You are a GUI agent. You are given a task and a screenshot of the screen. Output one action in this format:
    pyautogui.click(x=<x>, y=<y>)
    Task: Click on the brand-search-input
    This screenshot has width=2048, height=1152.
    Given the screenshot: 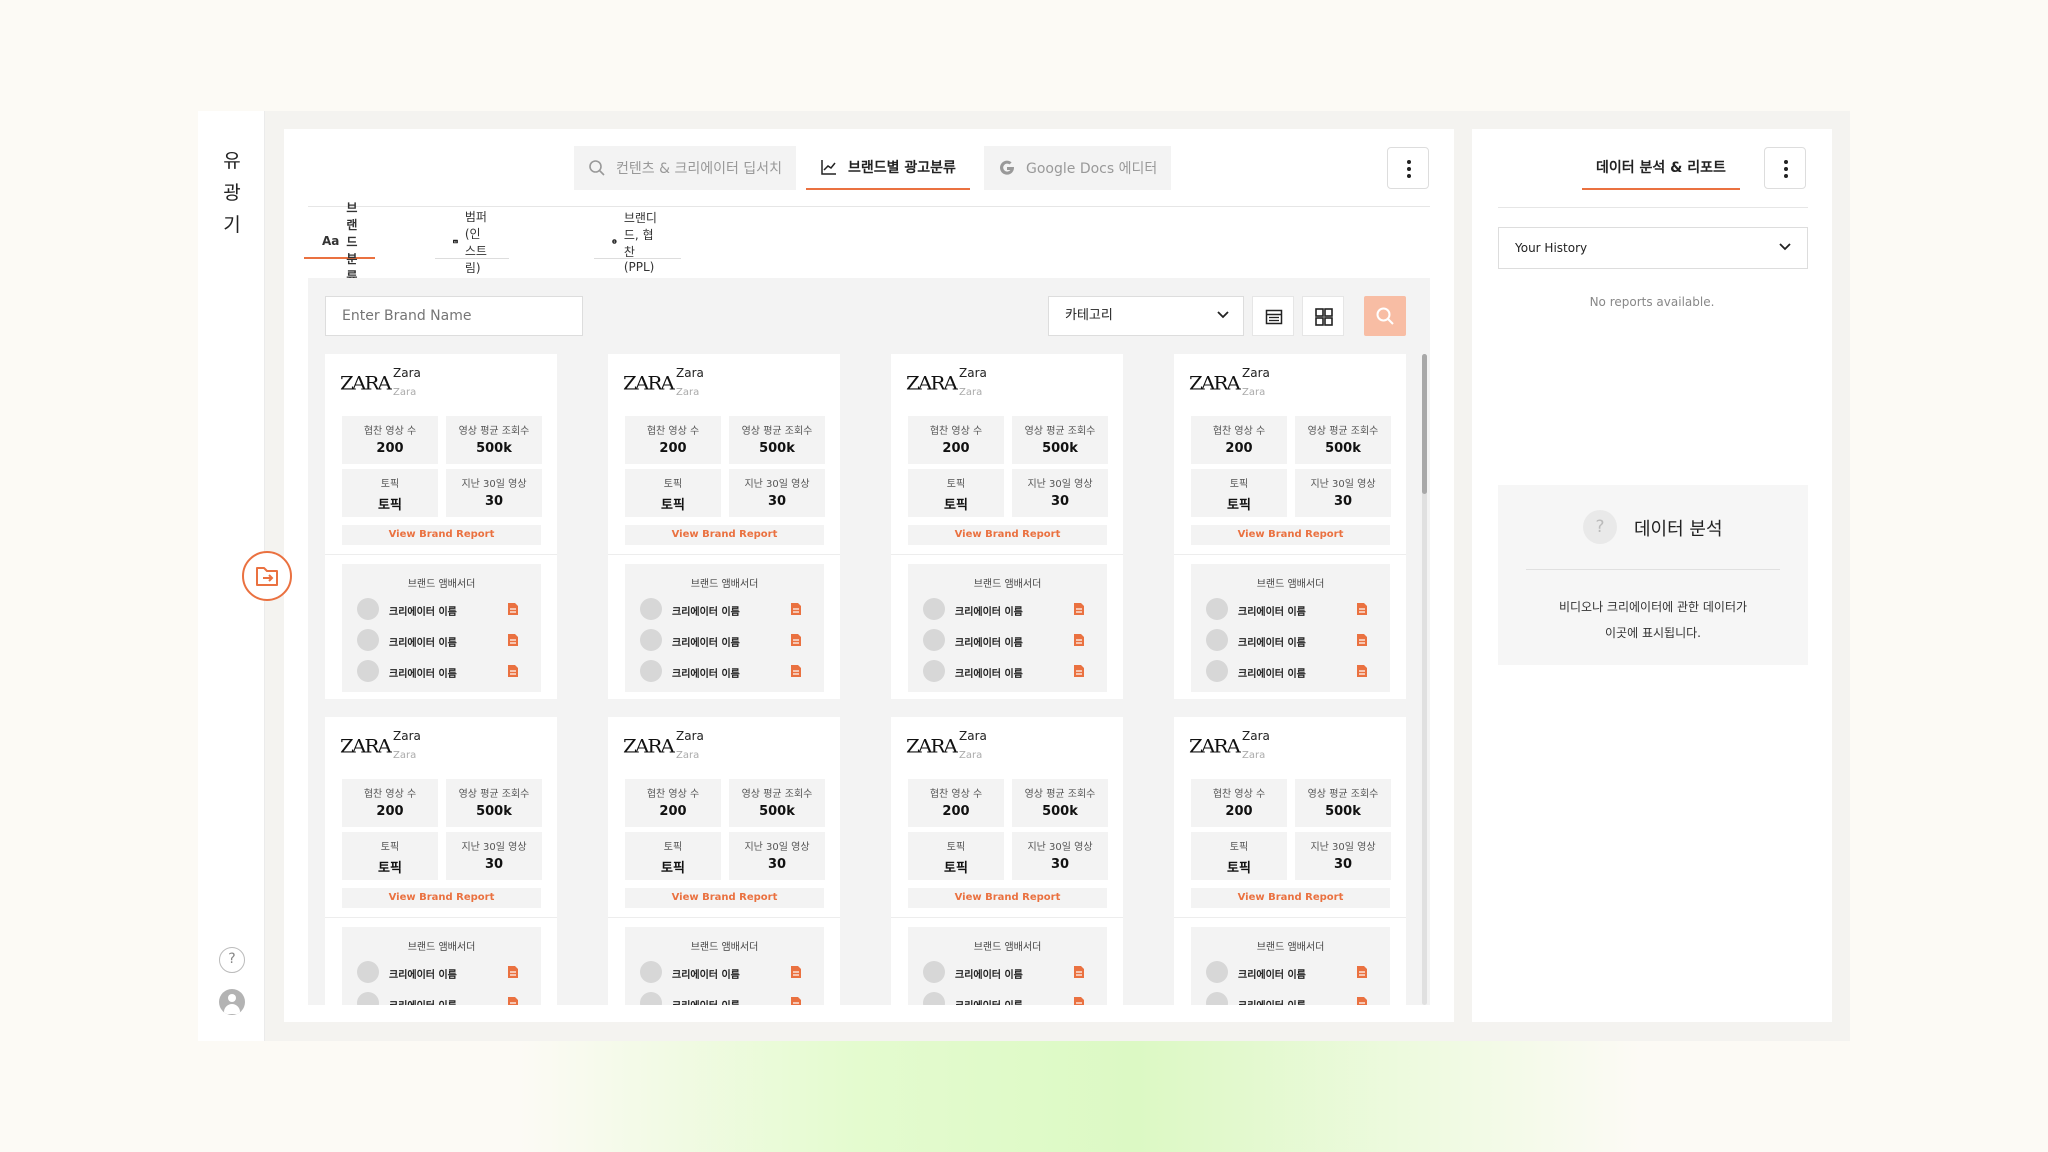 What is the action you would take?
    pyautogui.click(x=454, y=316)
    